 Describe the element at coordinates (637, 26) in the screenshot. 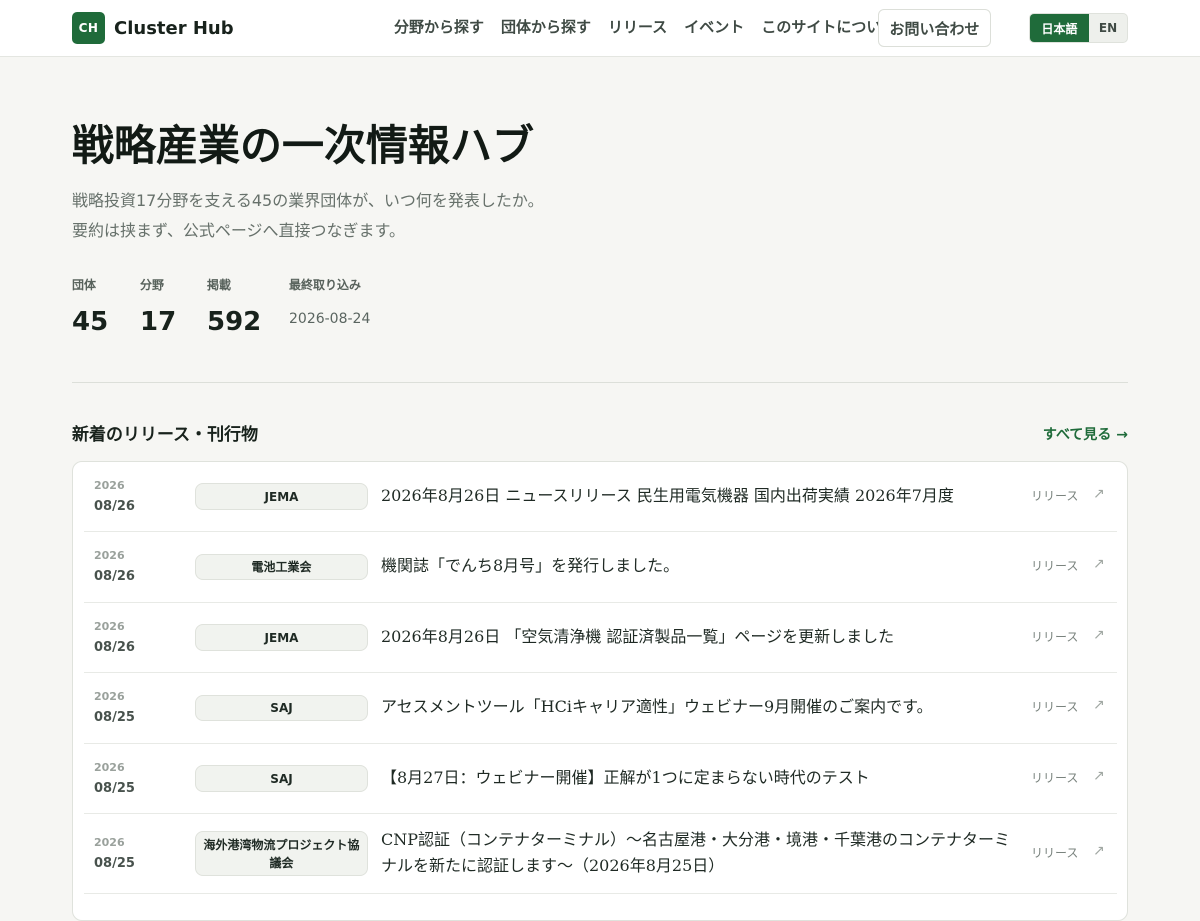

I see `nav-releases: リリース` at that location.